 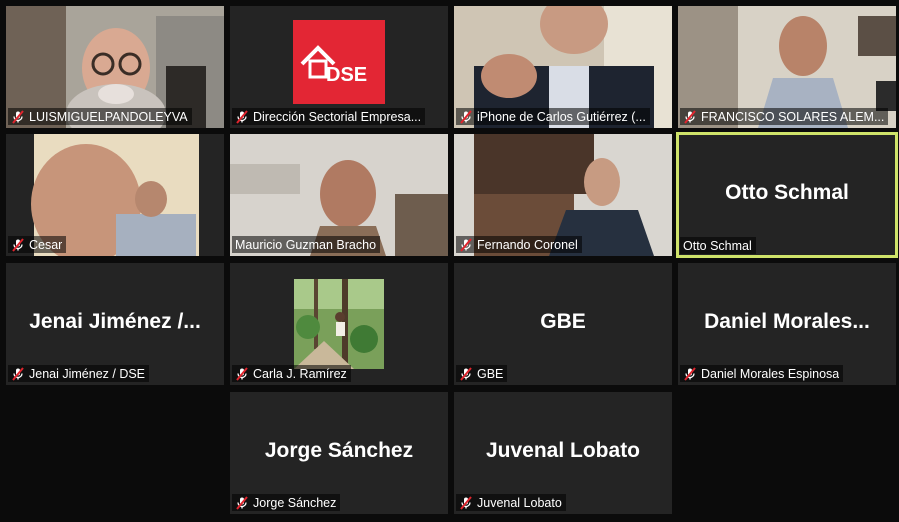 What do you see at coordinates (46, 244) in the screenshot?
I see `participant-name: Cesar` at bounding box center [46, 244].